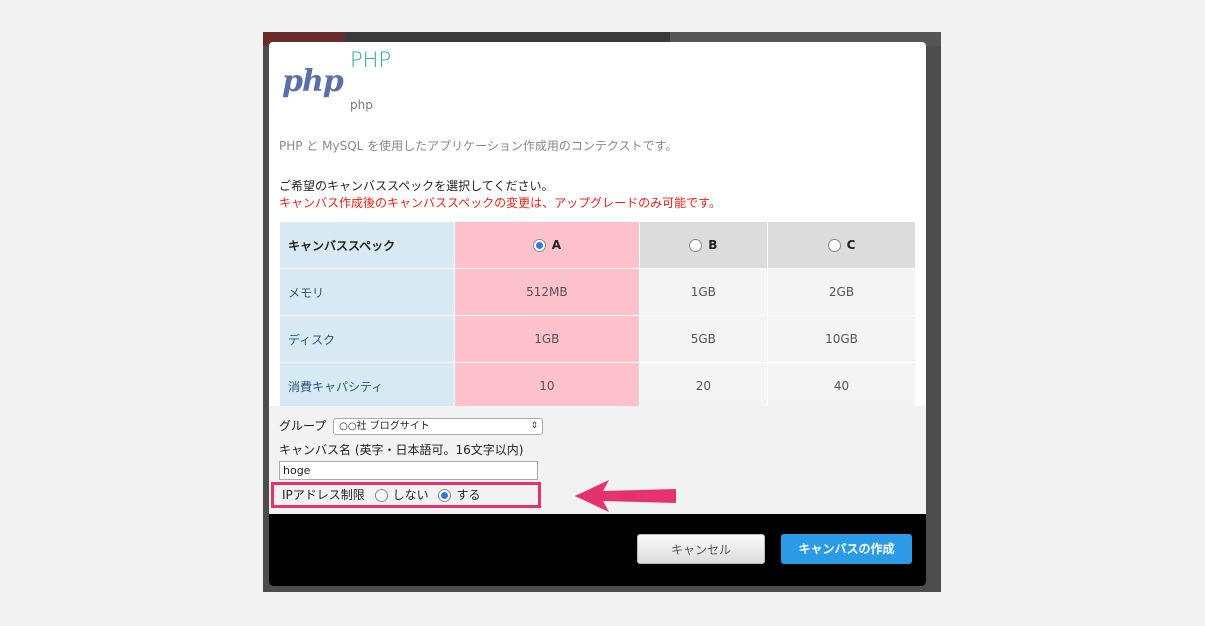 Image resolution: width=1205 pixels, height=626 pixels. Describe the element at coordinates (547, 245) in the screenshot. I see `spec-option-a: A` at that location.